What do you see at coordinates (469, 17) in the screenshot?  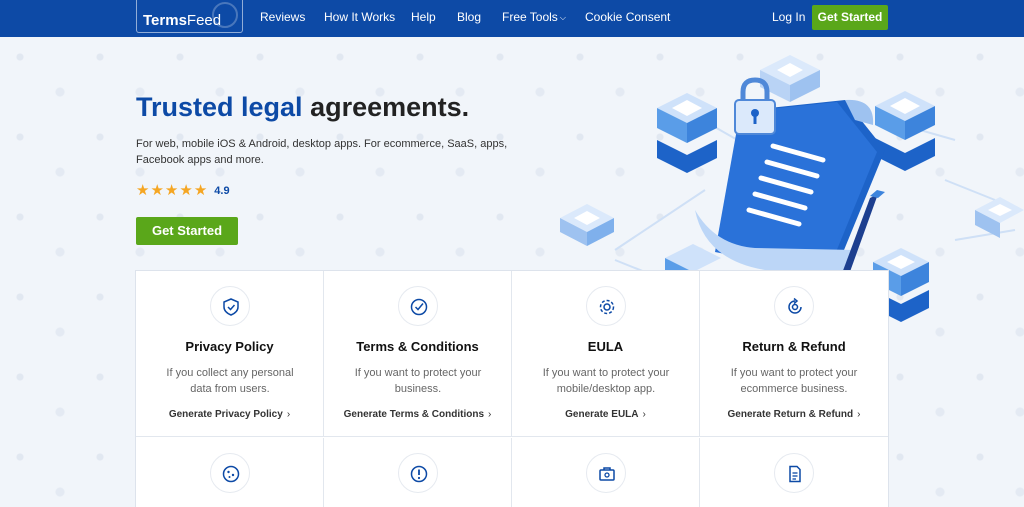 I see `nav-blog: Blog` at bounding box center [469, 17].